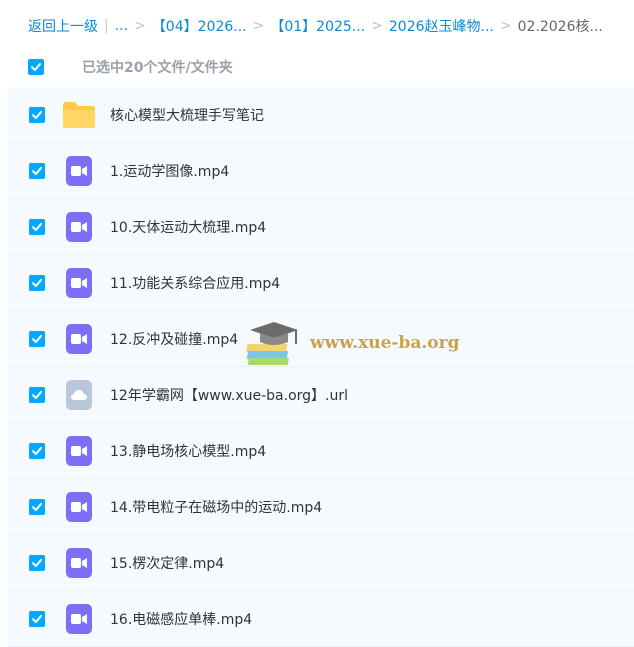 This screenshot has height=647, width=634. I want to click on file-name: 16.电磁感应单棒.mp4, so click(181, 619).